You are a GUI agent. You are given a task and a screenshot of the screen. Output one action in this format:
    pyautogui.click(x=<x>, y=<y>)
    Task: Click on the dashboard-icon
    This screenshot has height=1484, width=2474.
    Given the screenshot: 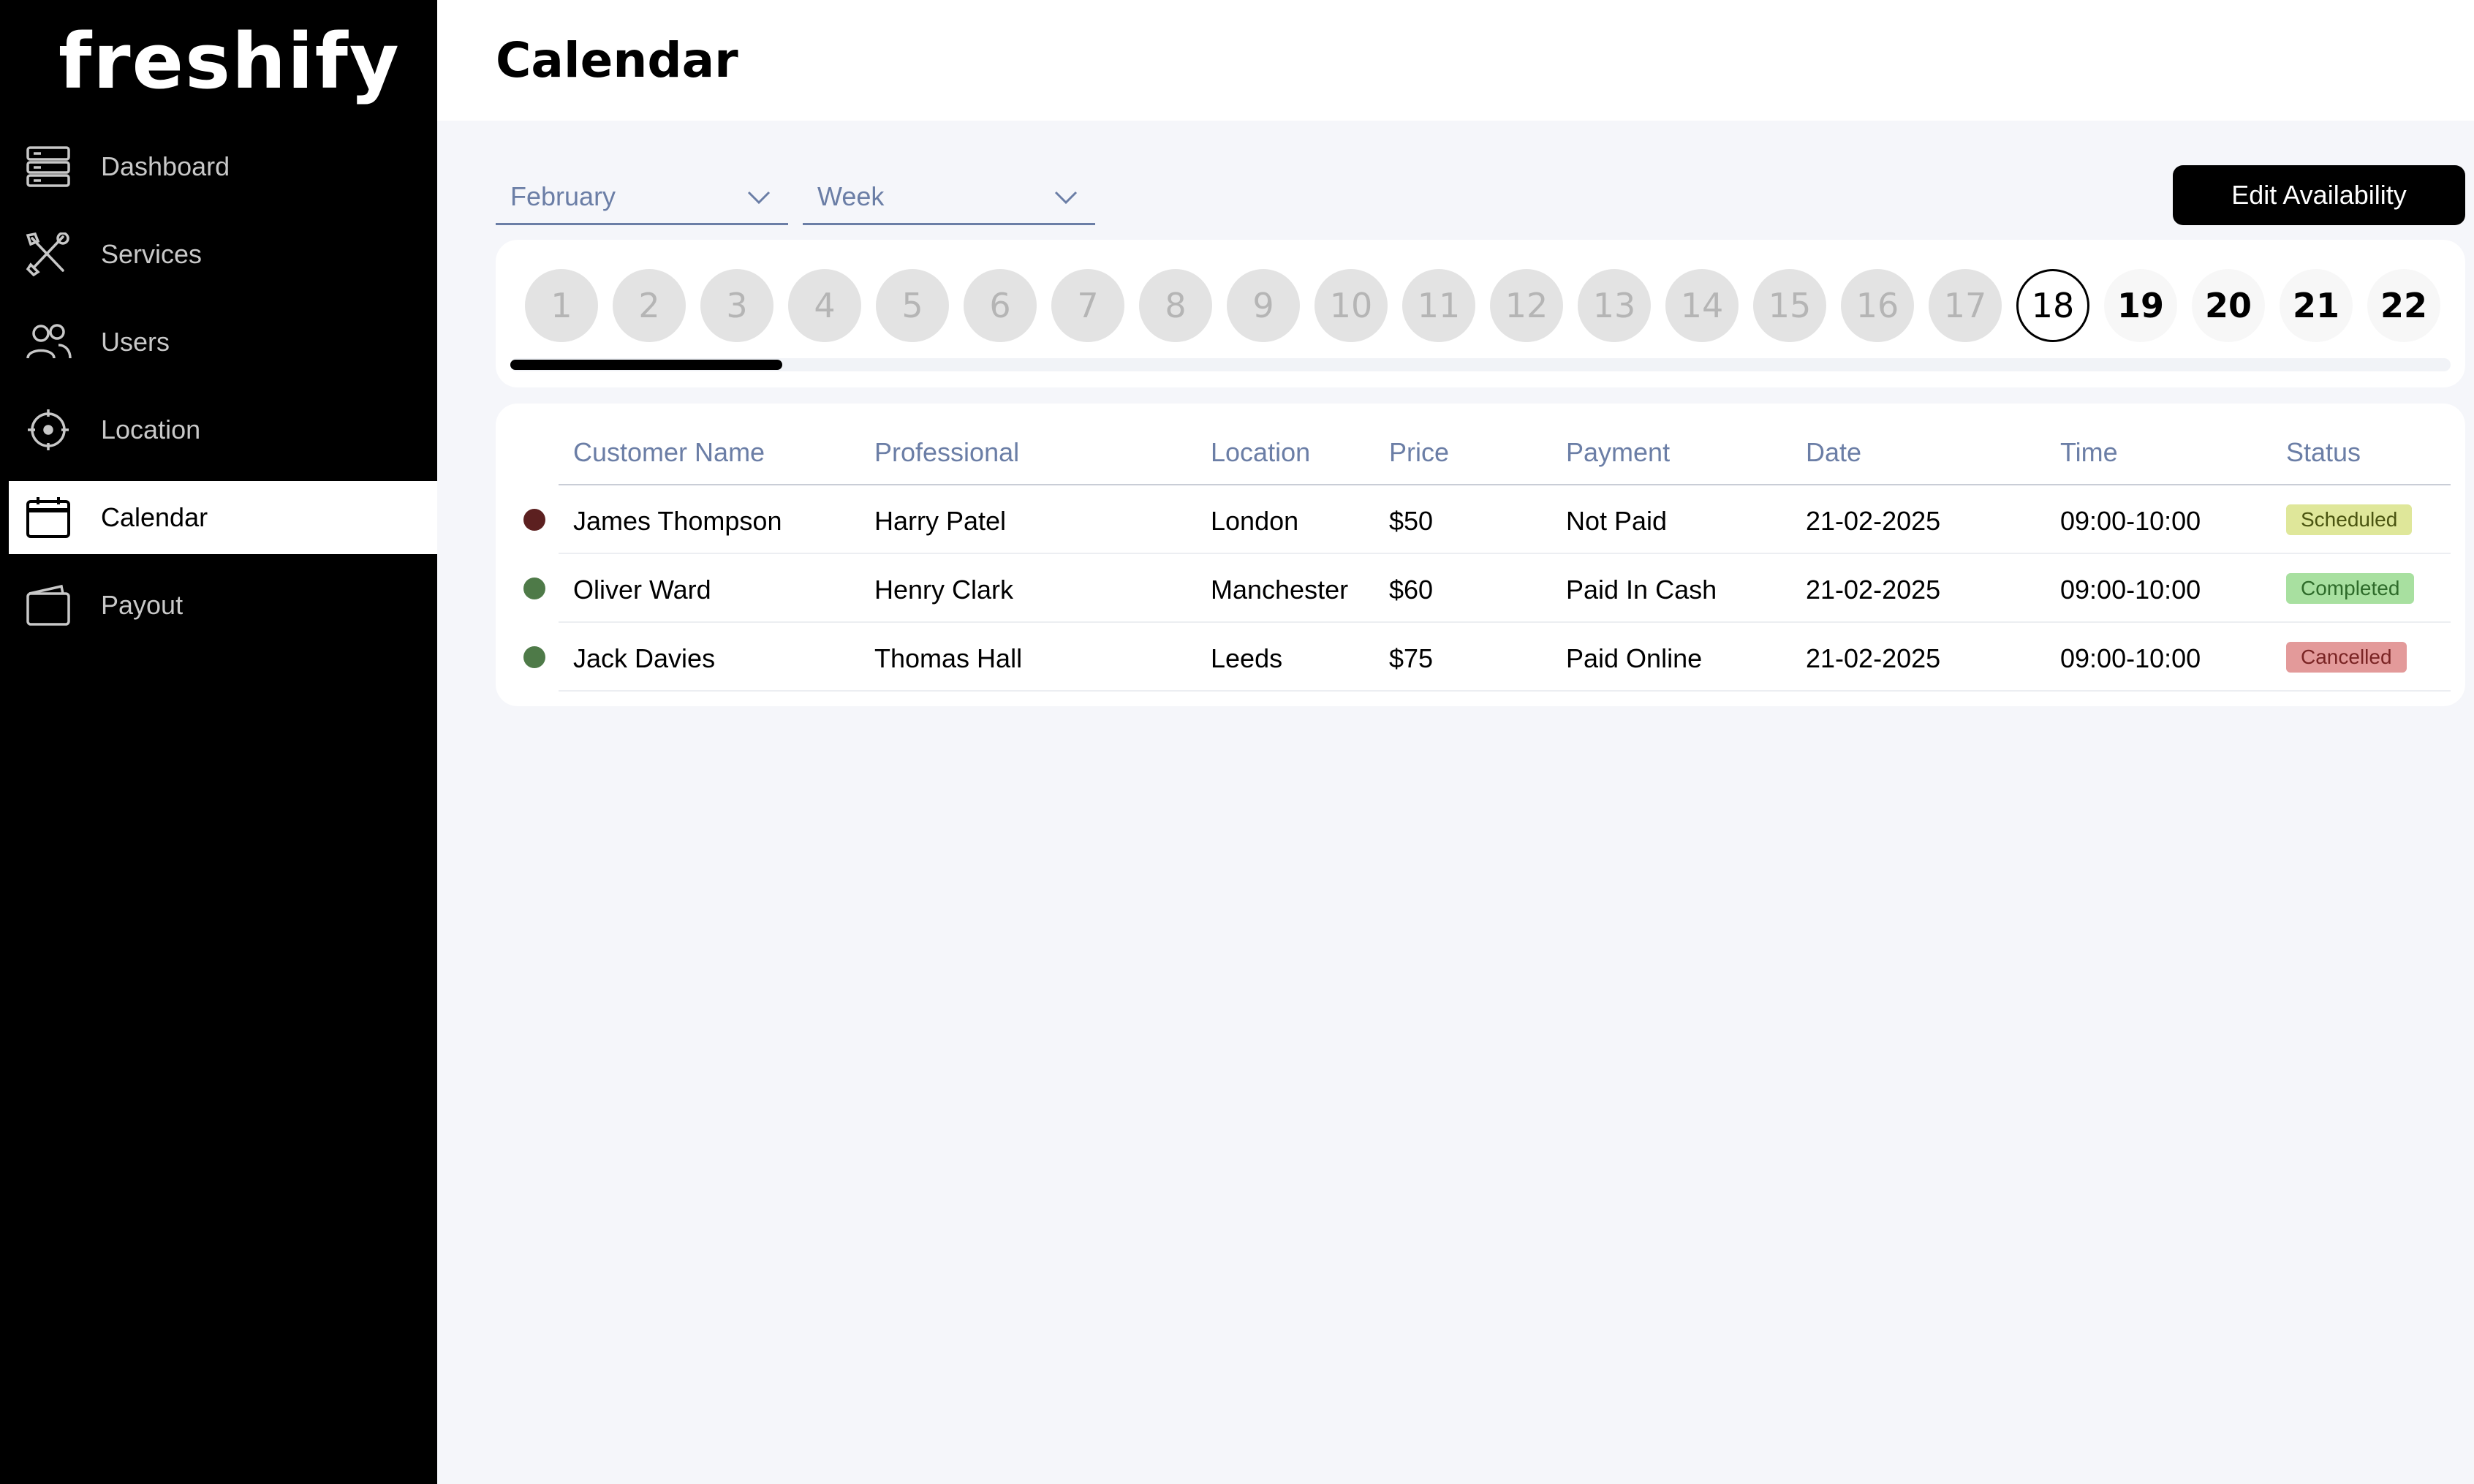 What is the action you would take?
    pyautogui.click(x=48, y=166)
    